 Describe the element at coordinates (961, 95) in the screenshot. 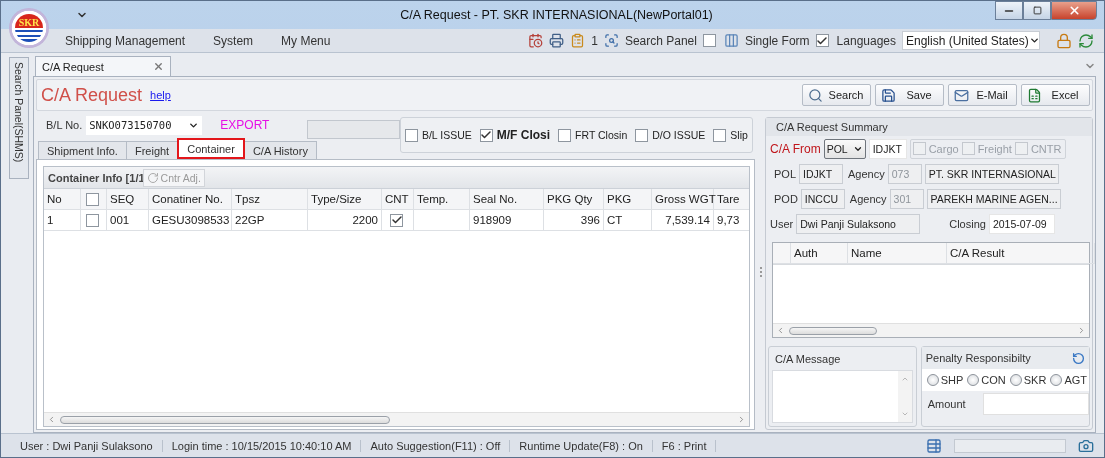

I see `envelope-icon` at that location.